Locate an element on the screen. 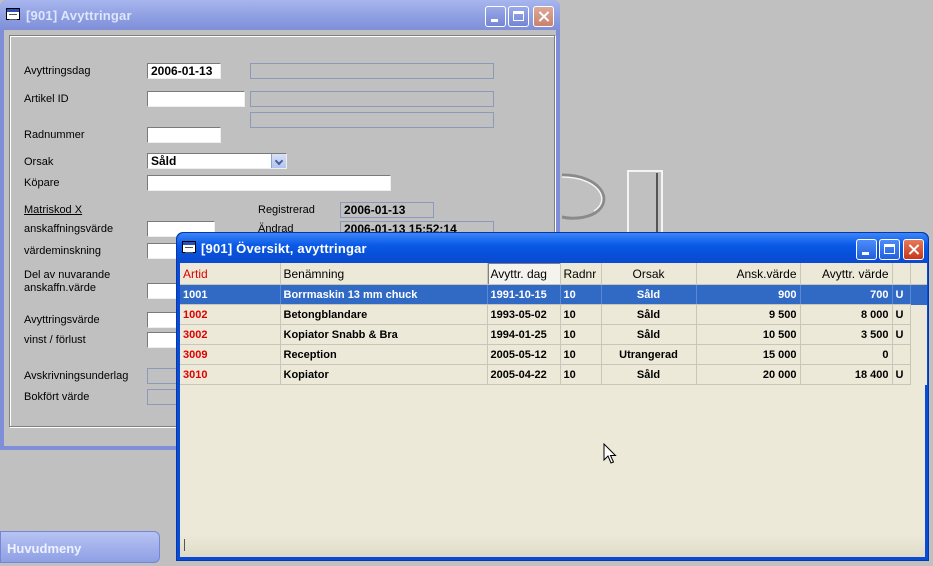 This screenshot has width=933, height=566. cell-avyttr-dag: 2005-04-22 is located at coordinates (524, 374).